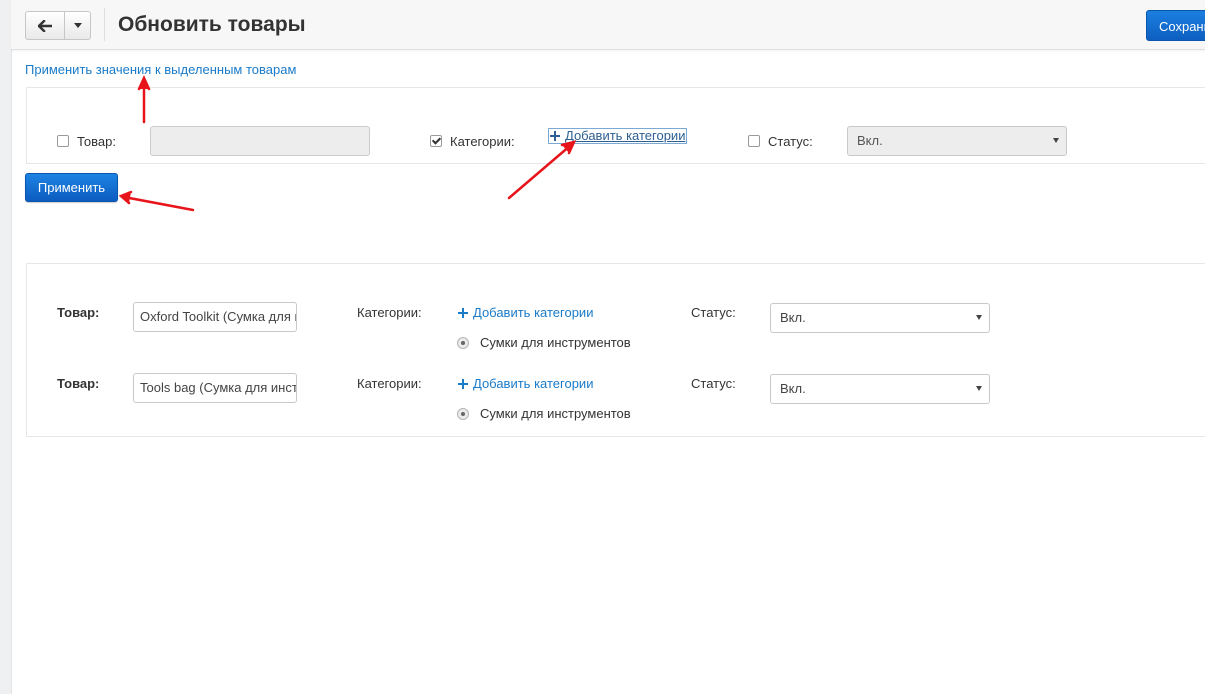  What do you see at coordinates (260, 141) in the screenshot?
I see `product-input` at bounding box center [260, 141].